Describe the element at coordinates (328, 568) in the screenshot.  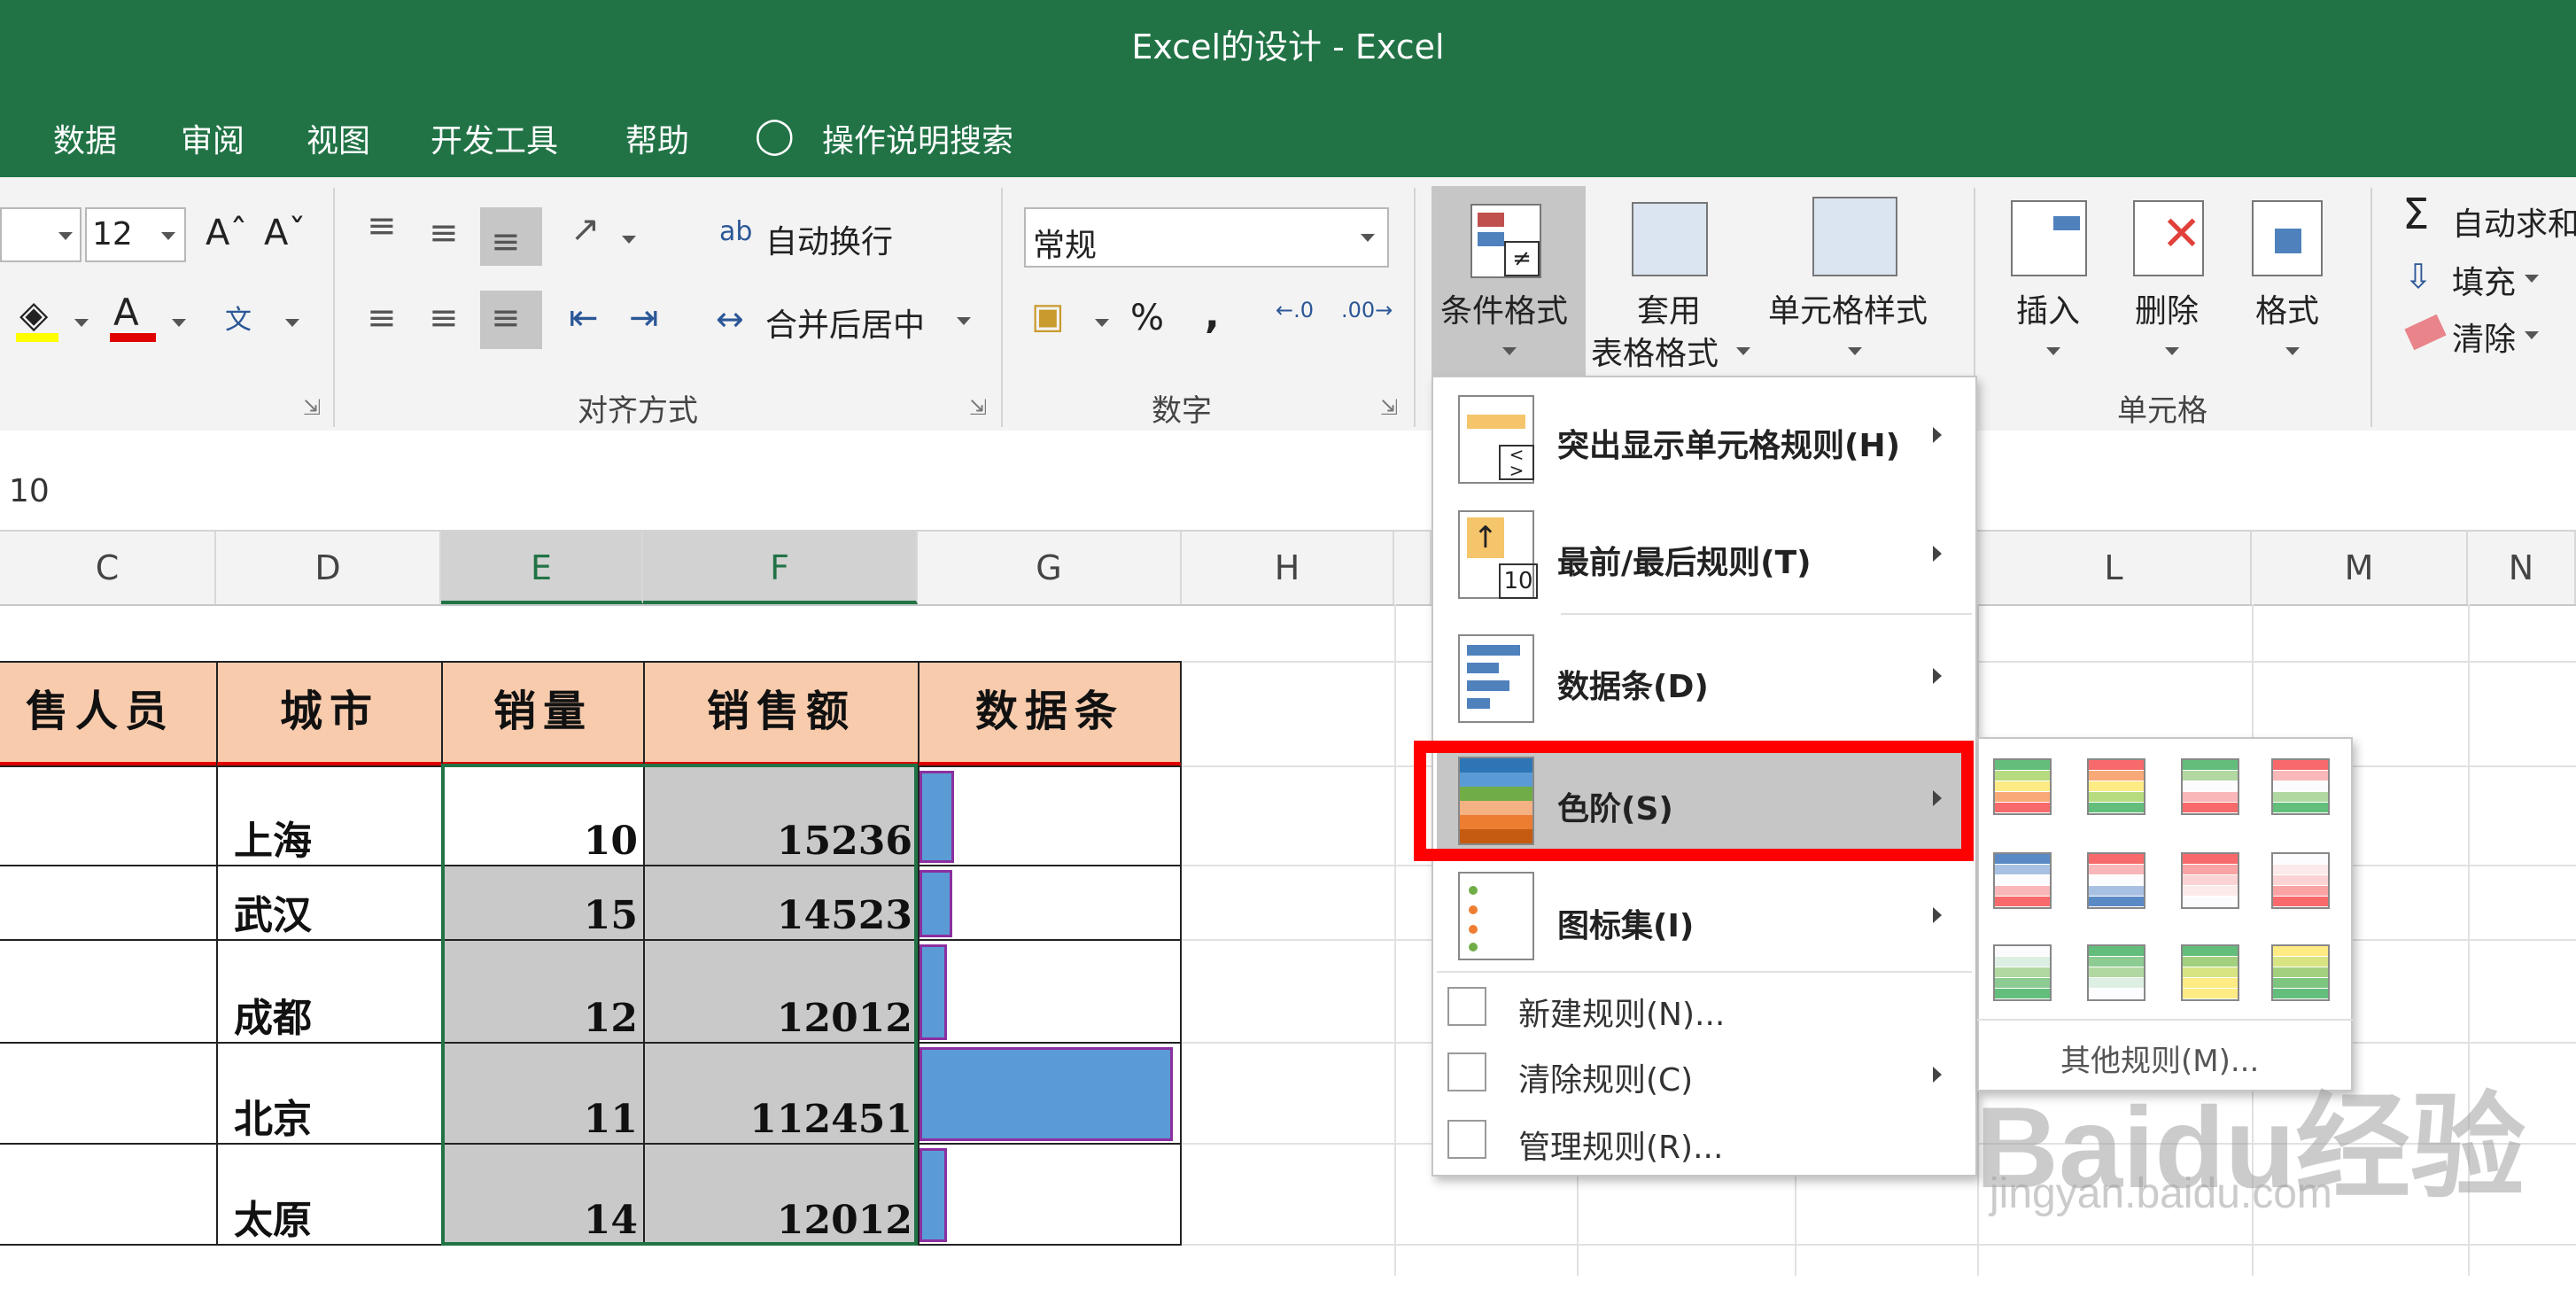
I see `column-header-d: D` at that location.